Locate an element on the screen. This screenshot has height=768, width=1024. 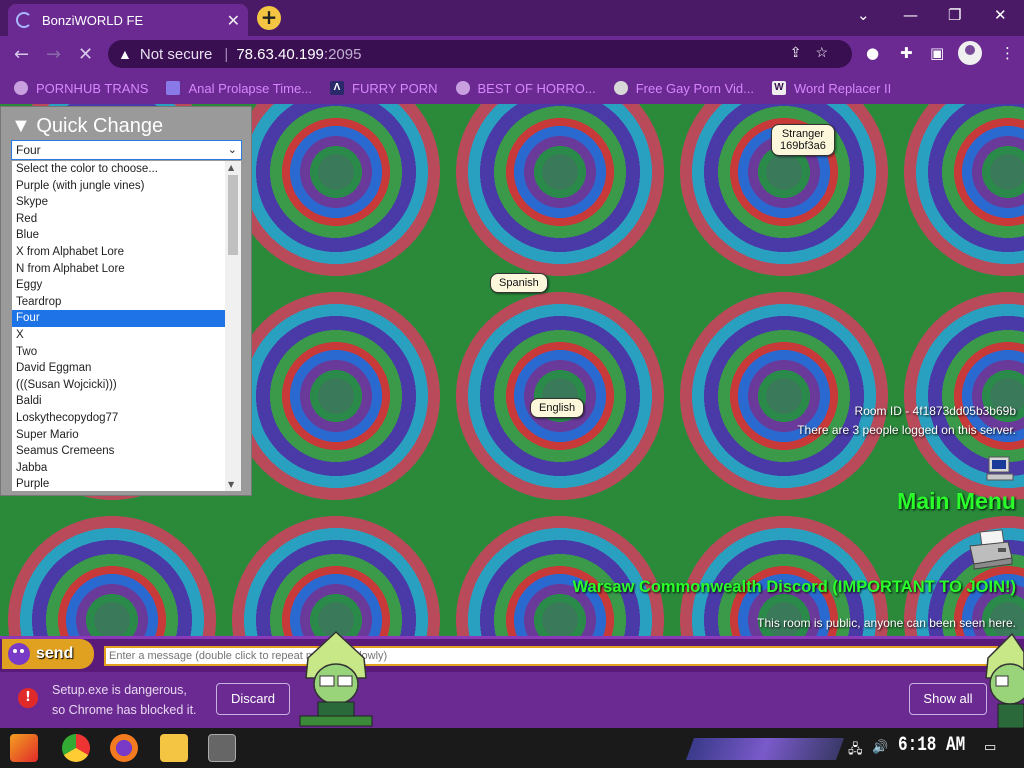
dropdown-option: N from Alphabet Lore is located at coordinates (118, 269).